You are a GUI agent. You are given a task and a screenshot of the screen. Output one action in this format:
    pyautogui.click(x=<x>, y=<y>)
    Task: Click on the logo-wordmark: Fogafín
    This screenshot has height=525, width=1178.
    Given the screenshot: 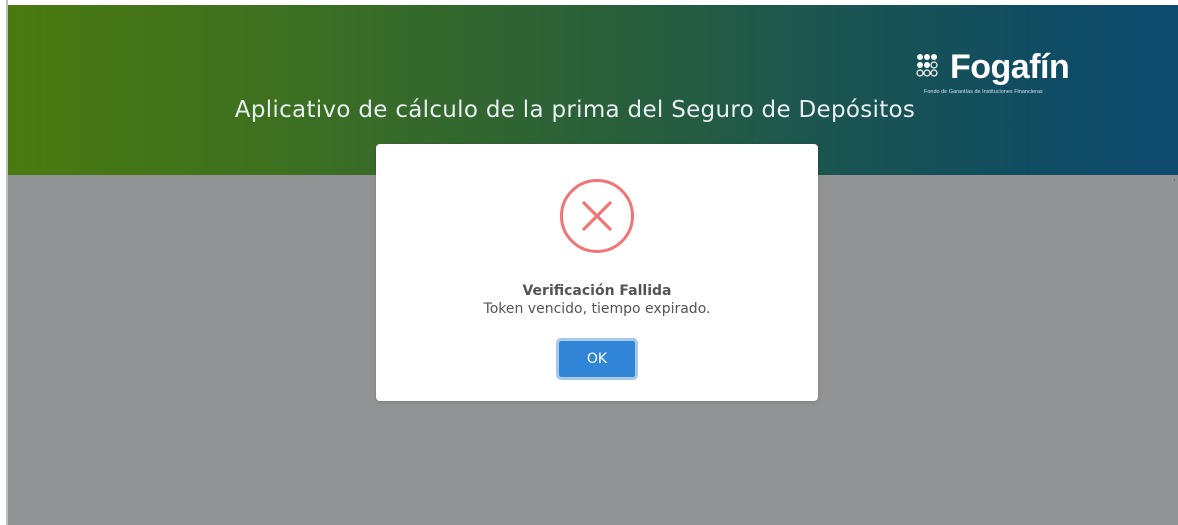 What is the action you would take?
    pyautogui.click(x=1010, y=67)
    